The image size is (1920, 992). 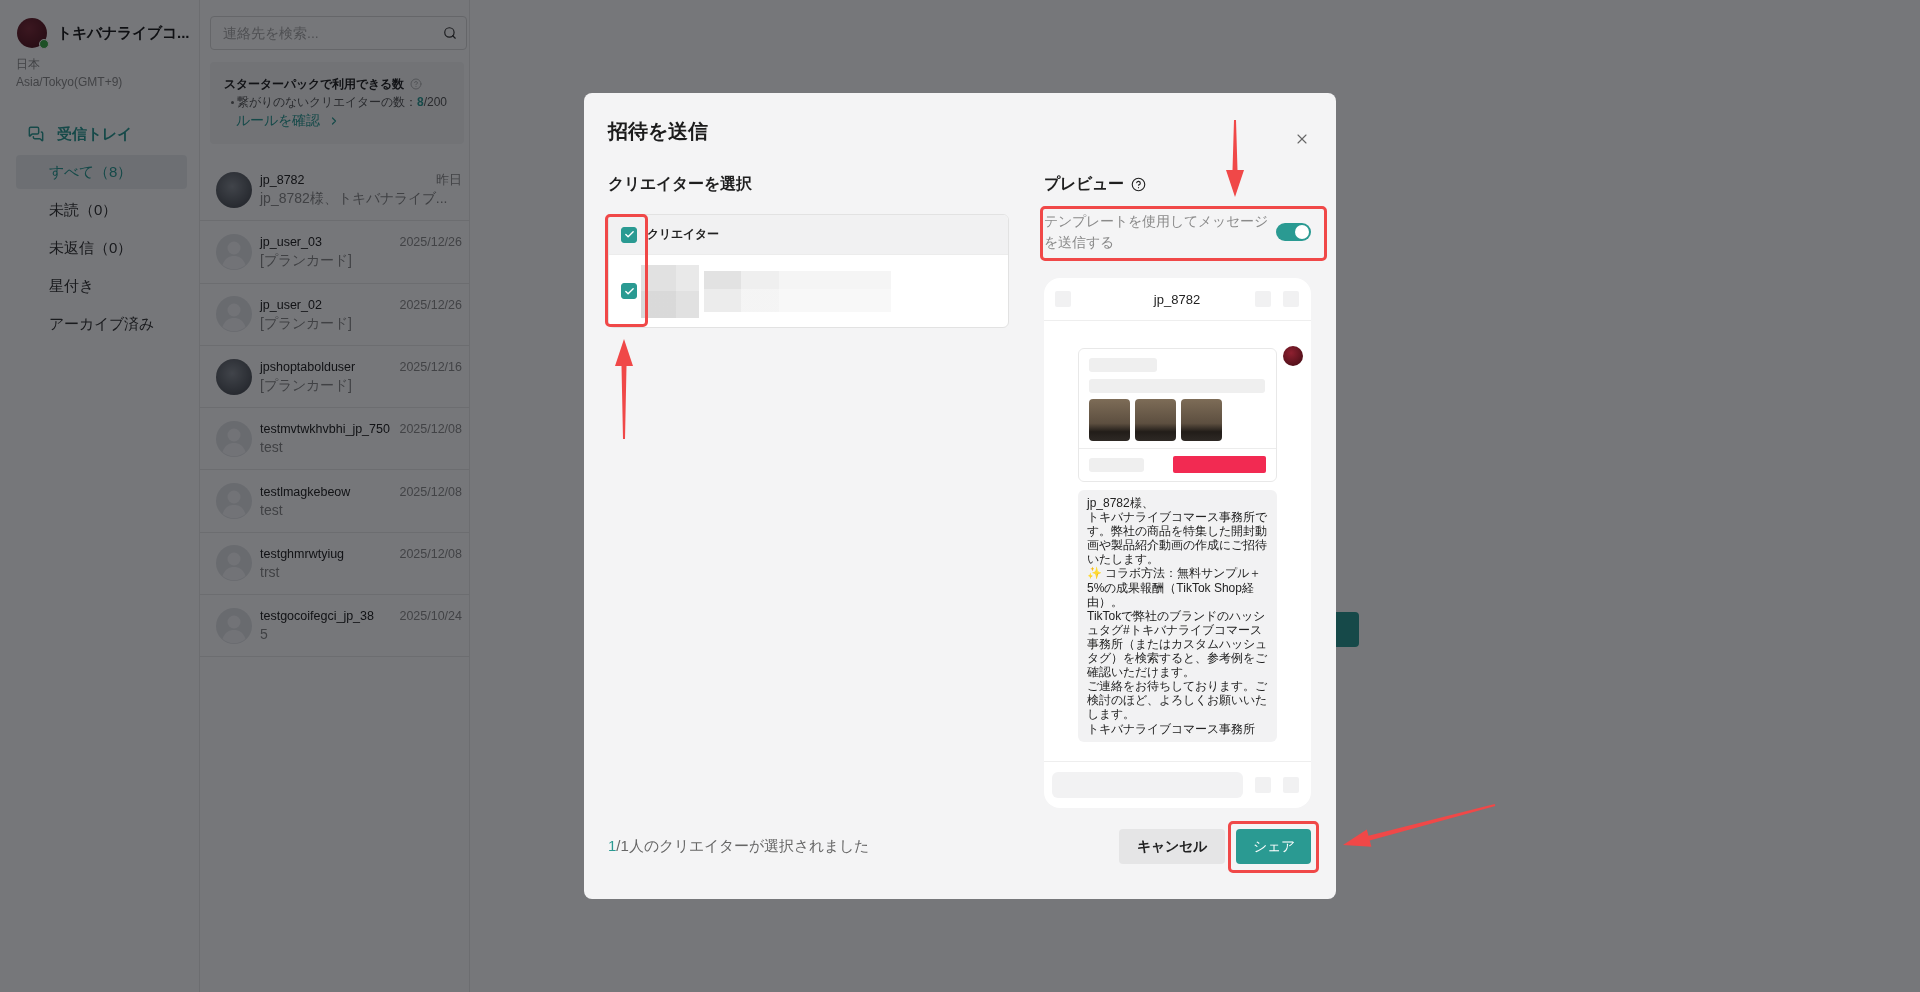 What do you see at coordinates (1293, 232) in the screenshot?
I see `toggle-switch` at bounding box center [1293, 232].